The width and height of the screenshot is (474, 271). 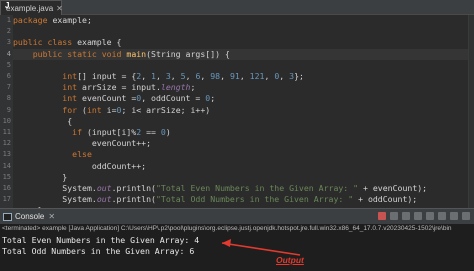 What do you see at coordinates (52, 154) in the screenshot?
I see `code-line-13: else` at bounding box center [52, 154].